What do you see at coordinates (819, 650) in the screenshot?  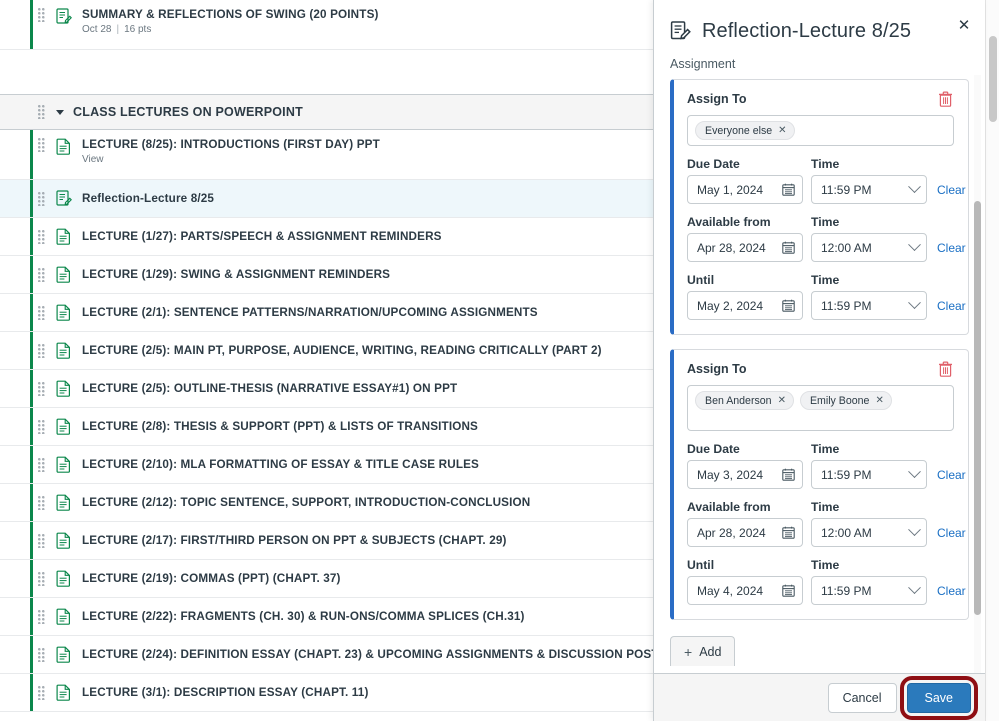 I see `add-card-row: + Add` at bounding box center [819, 650].